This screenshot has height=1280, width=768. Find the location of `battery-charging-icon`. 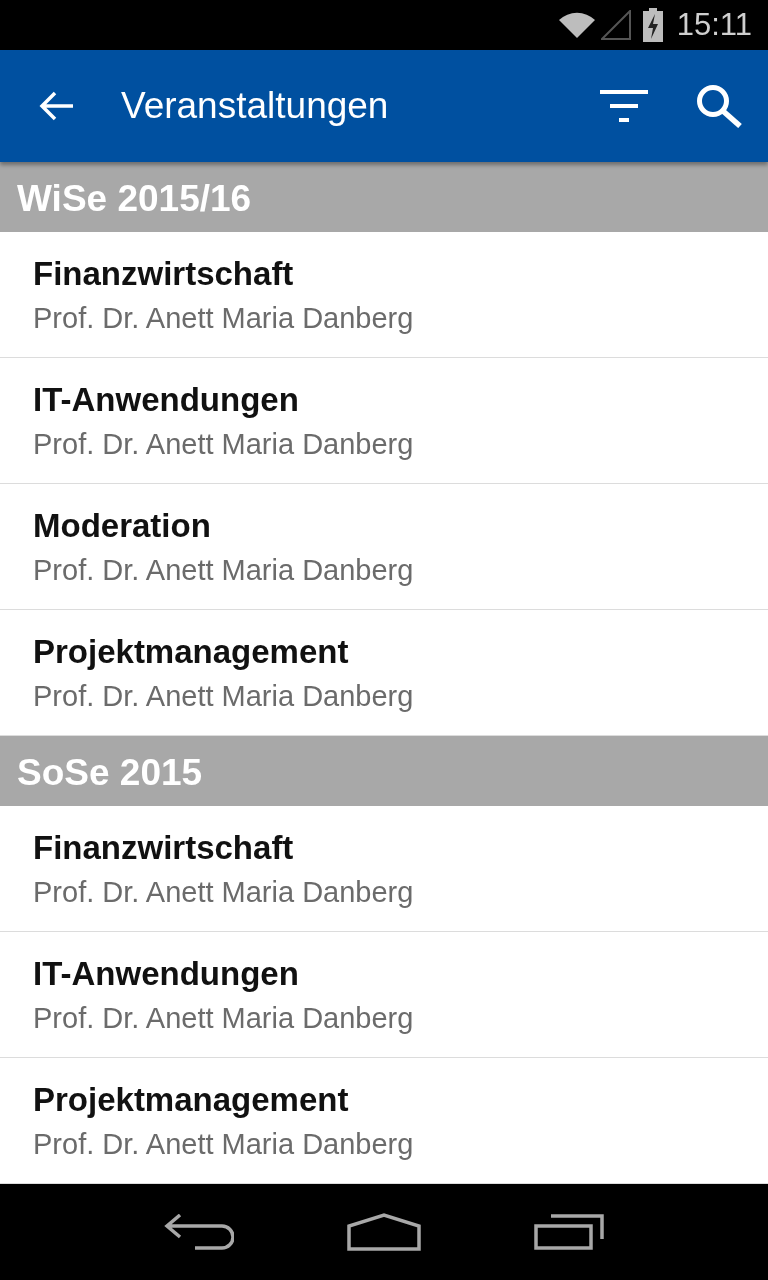

battery-charging-icon is located at coordinates (652, 25).